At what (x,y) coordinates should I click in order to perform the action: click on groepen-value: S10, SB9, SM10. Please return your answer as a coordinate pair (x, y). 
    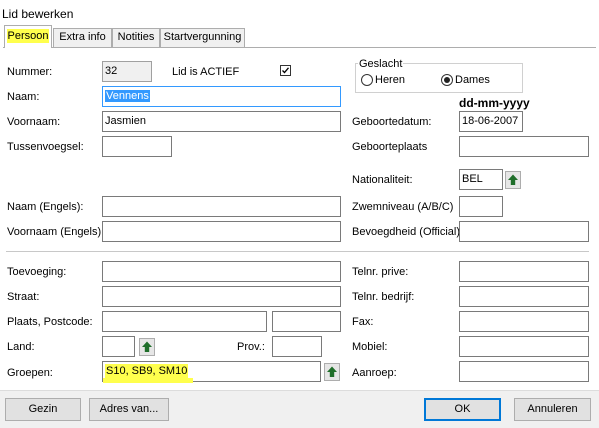
    Looking at the image, I should click on (147, 371).